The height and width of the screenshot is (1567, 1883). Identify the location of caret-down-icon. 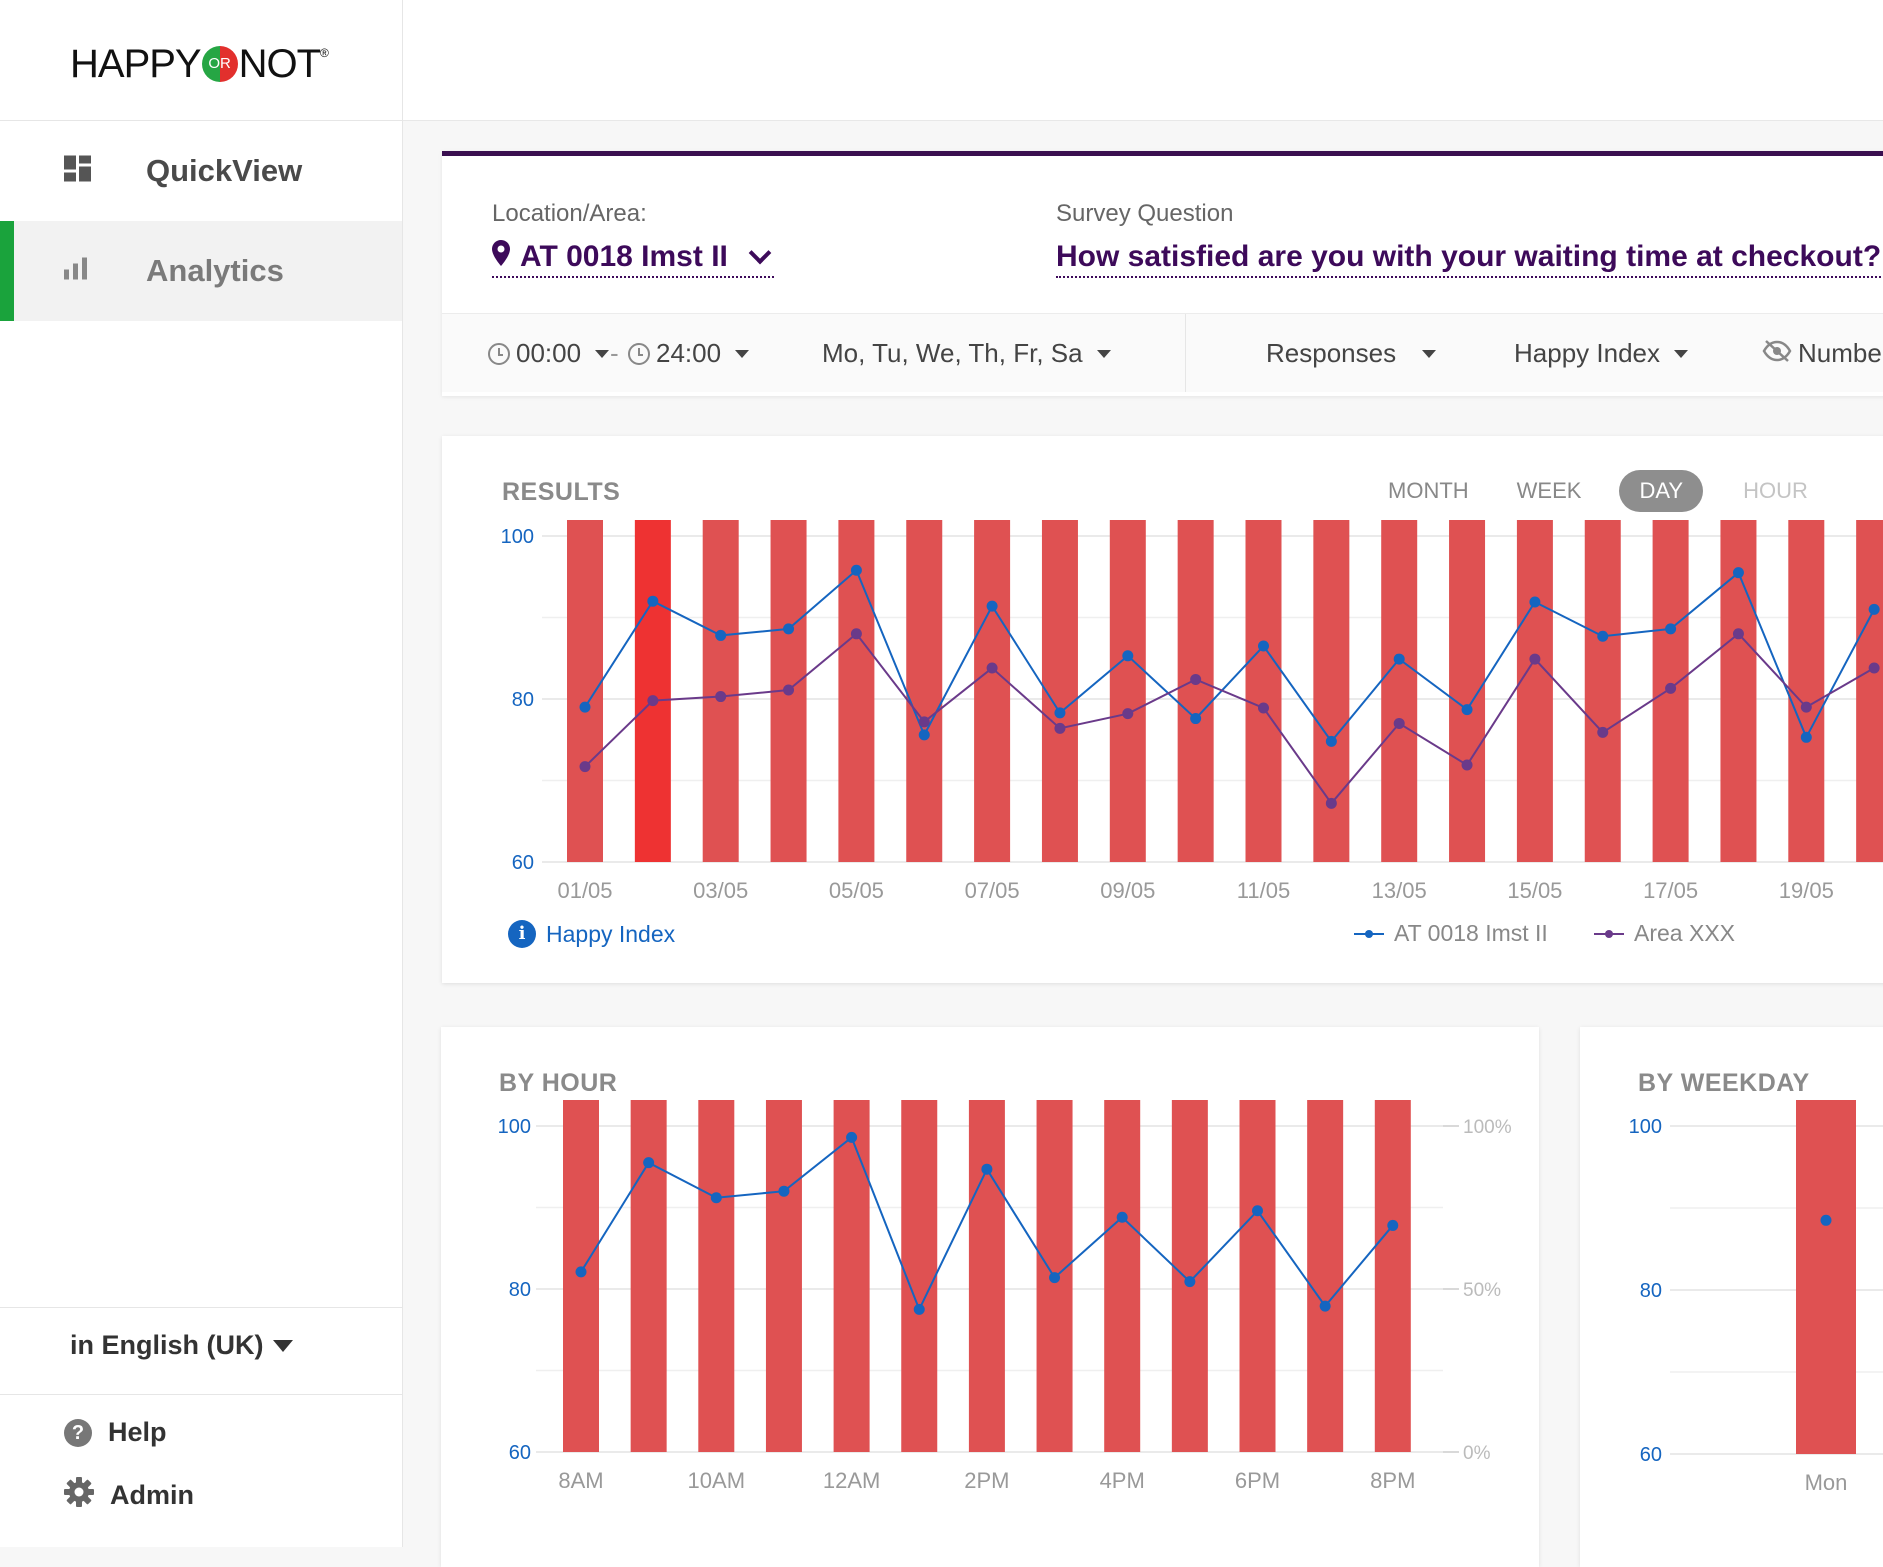
(1680, 353).